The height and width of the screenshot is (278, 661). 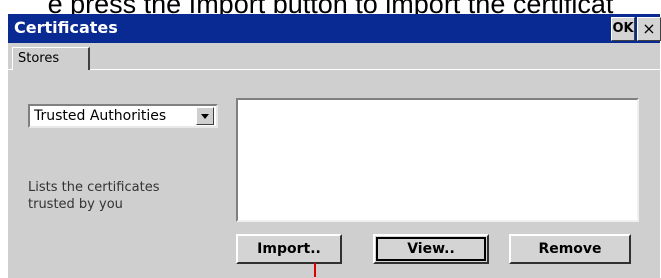 I want to click on pointer-indicator, so click(x=315, y=270).